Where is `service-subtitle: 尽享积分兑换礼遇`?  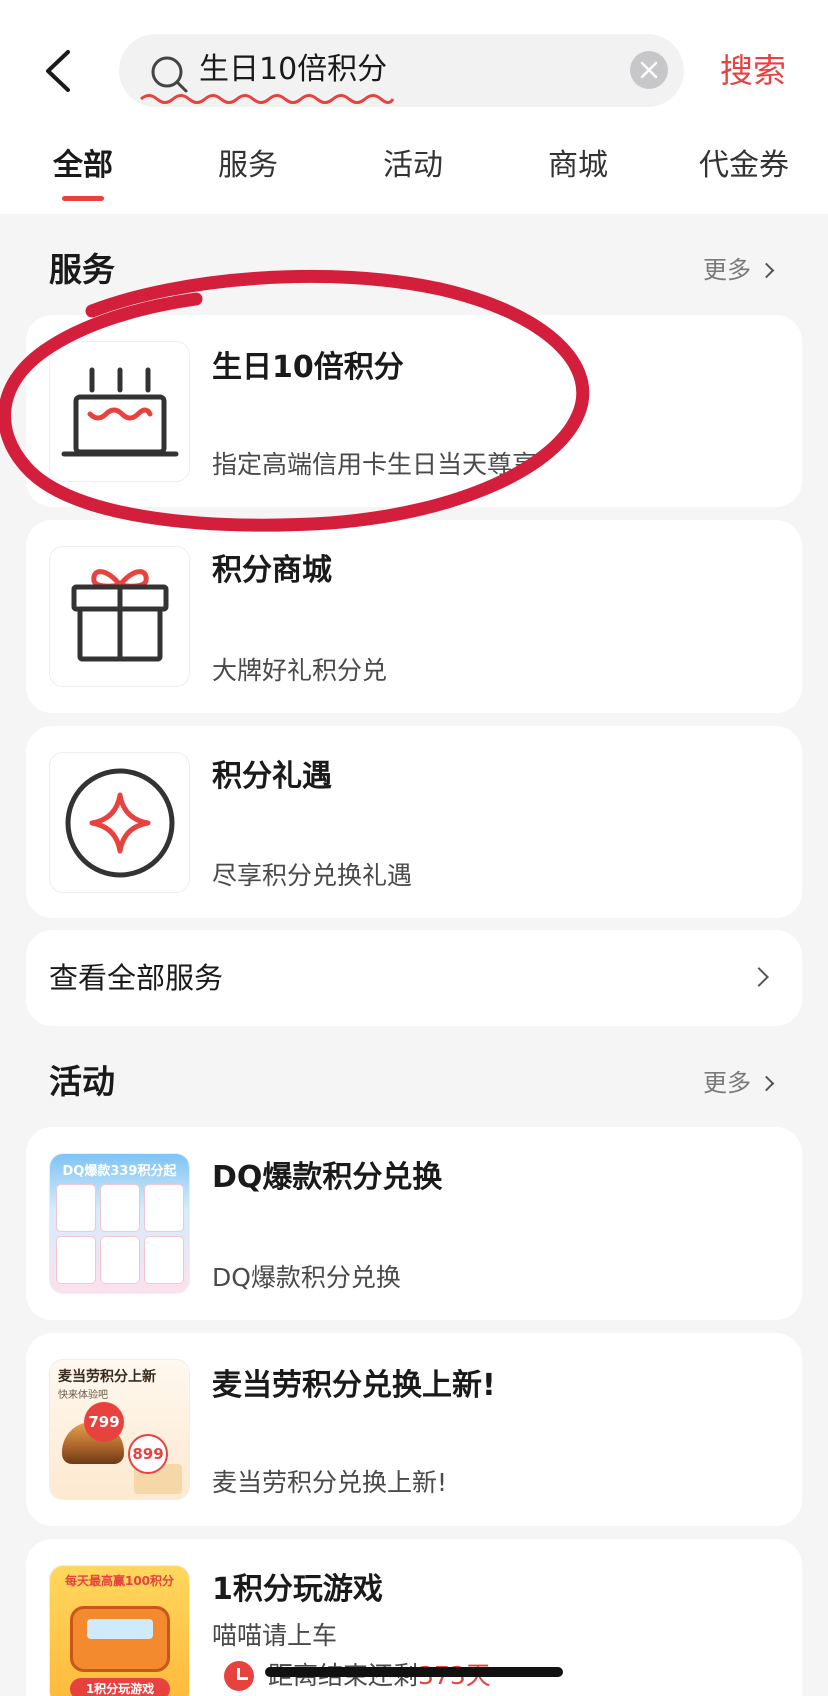 service-subtitle: 尽享积分兑换礼遇 is located at coordinates (312, 875).